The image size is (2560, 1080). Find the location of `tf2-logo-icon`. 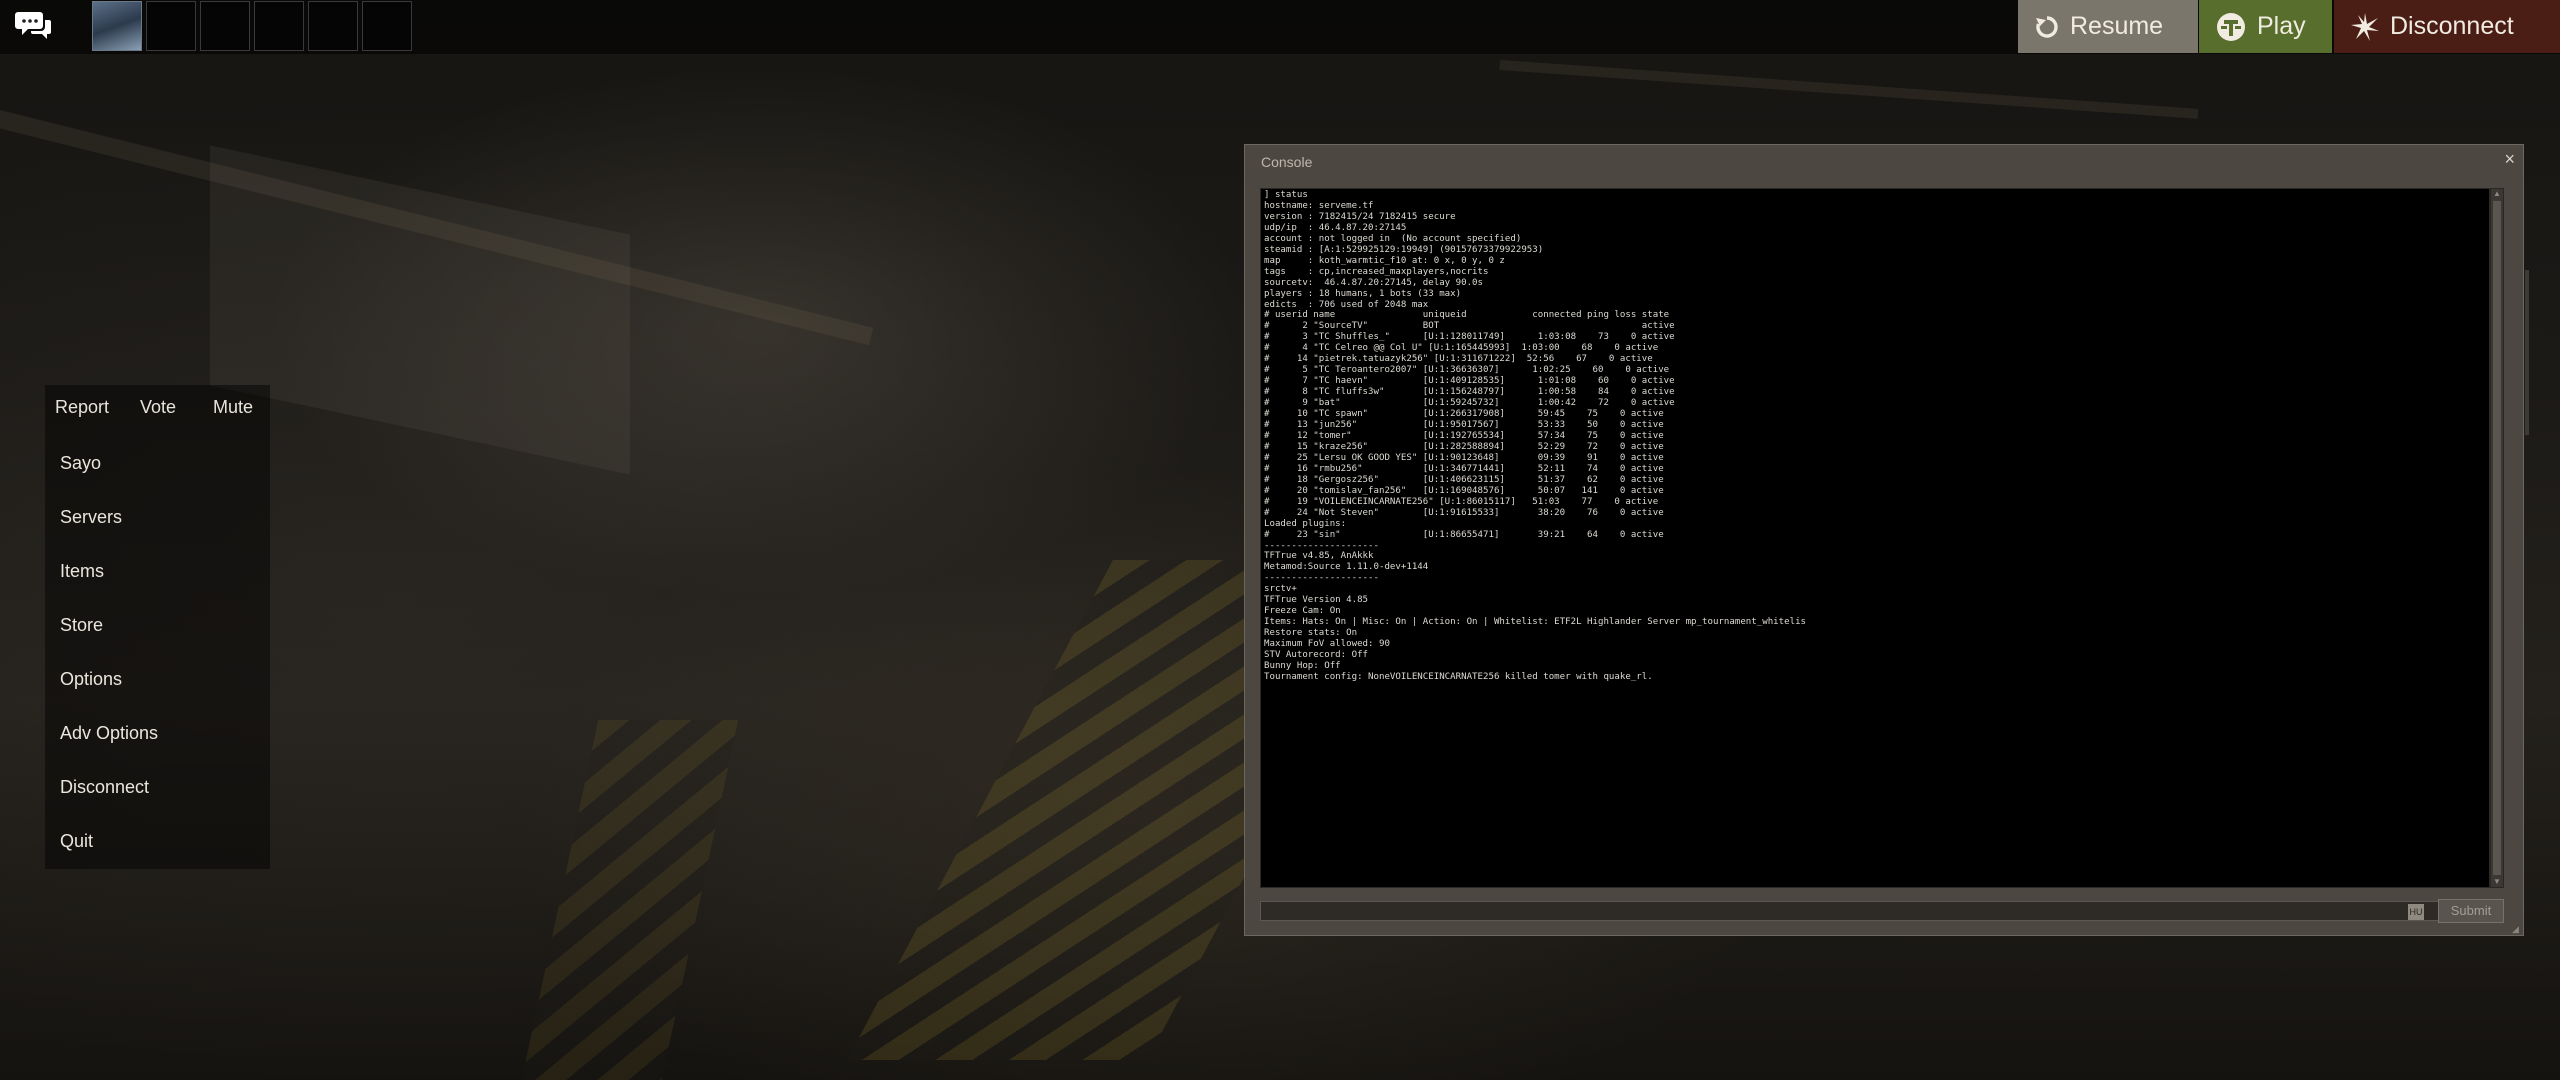

tf2-logo-icon is located at coordinates (2231, 26).